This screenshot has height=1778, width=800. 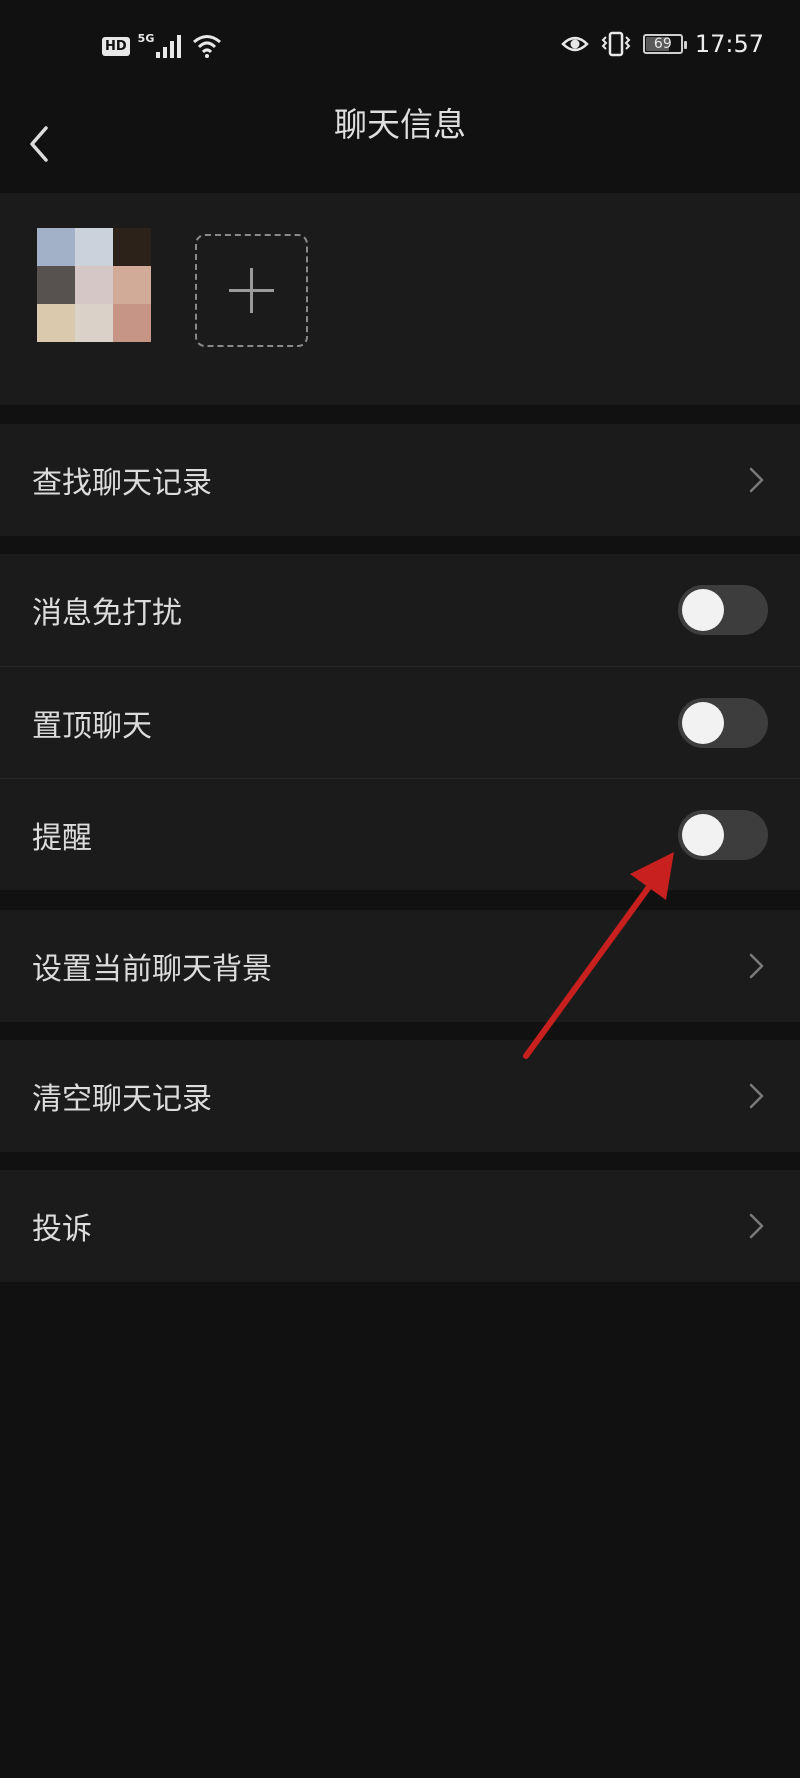 I want to click on clear-history-label: 清空聊天记录, so click(x=122, y=1099).